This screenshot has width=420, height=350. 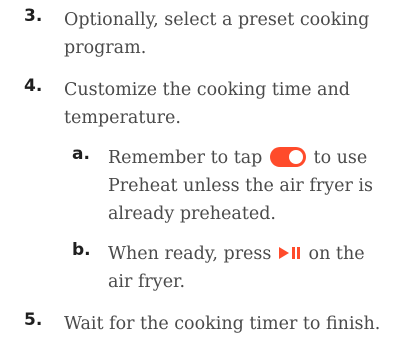 I want to click on step-text-line: temperature., so click(x=122, y=118).